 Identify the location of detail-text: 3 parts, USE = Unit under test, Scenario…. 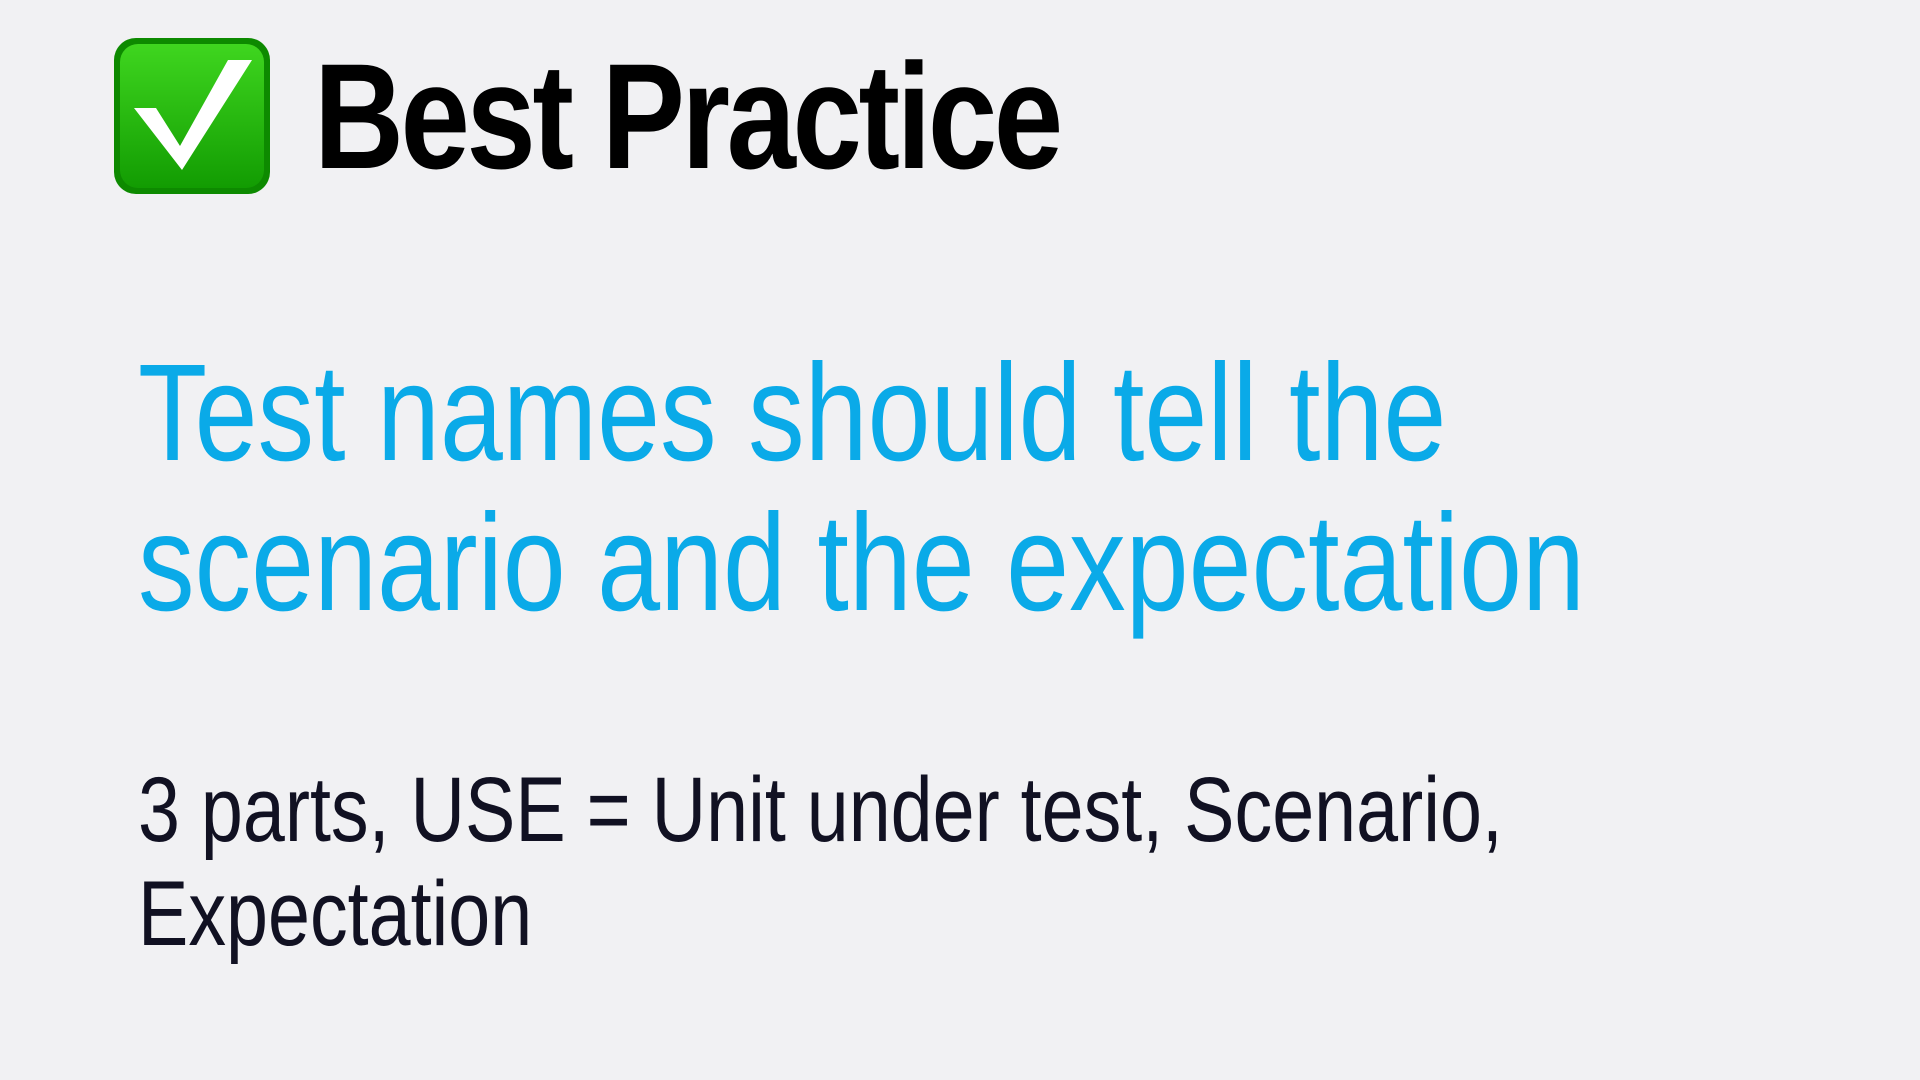
(859, 862).